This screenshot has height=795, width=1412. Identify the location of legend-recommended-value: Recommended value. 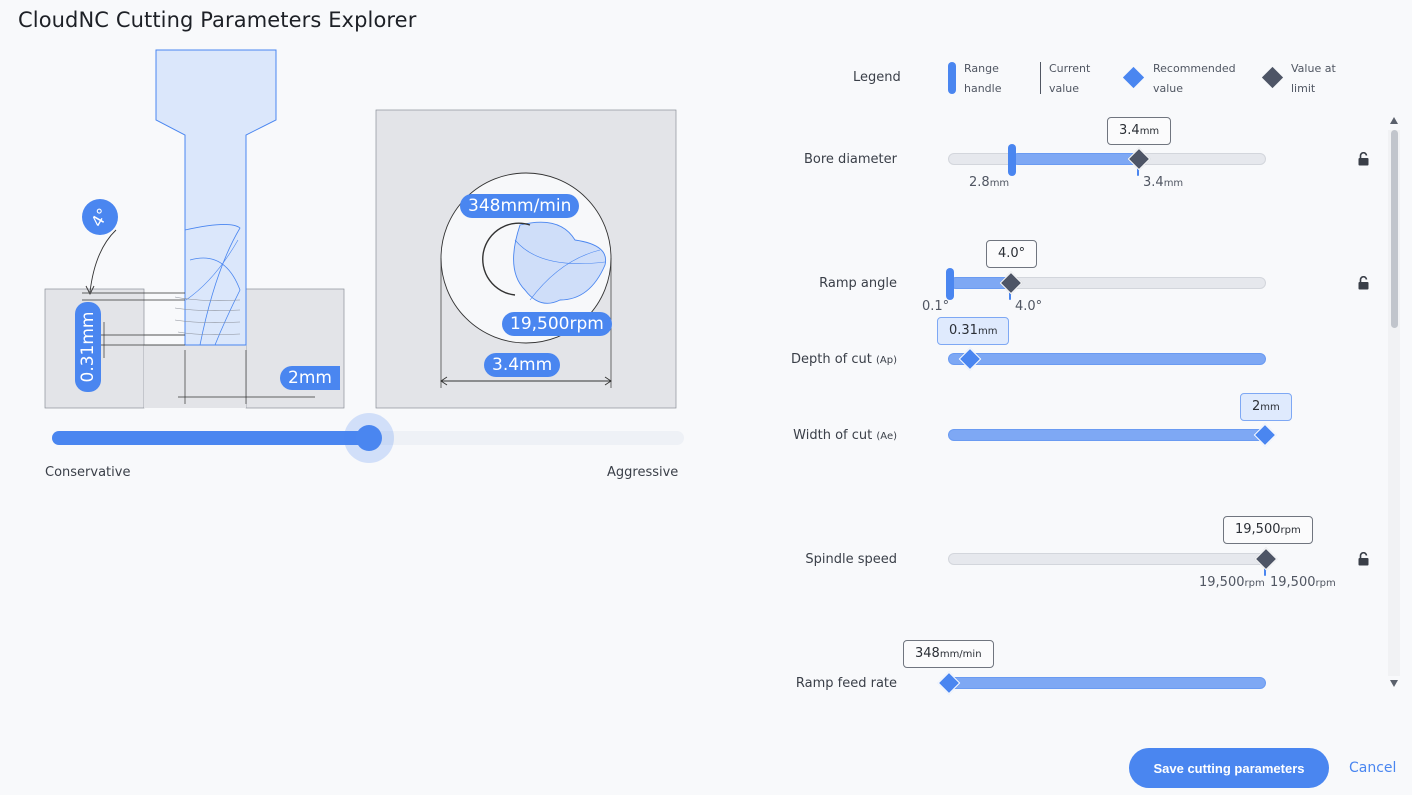
(1194, 78).